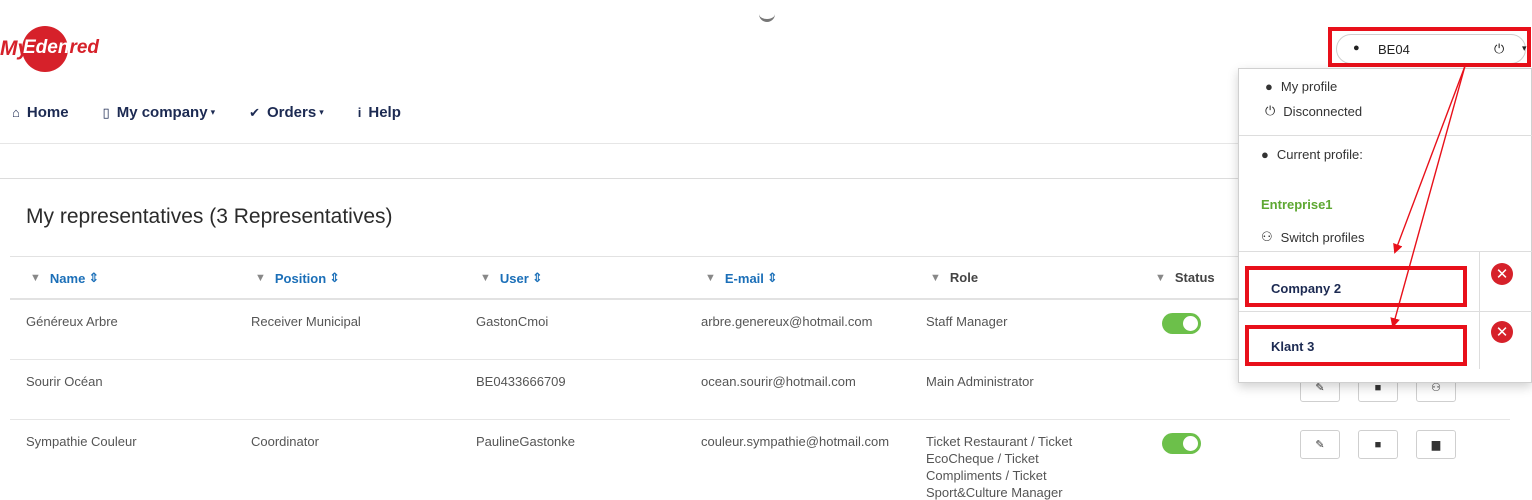 The height and width of the screenshot is (500, 1532). What do you see at coordinates (223, 112) in the screenshot?
I see `main-nav: ⌂ Home ▯ My company ▾ ✔ Orders ▾ i Help` at bounding box center [223, 112].